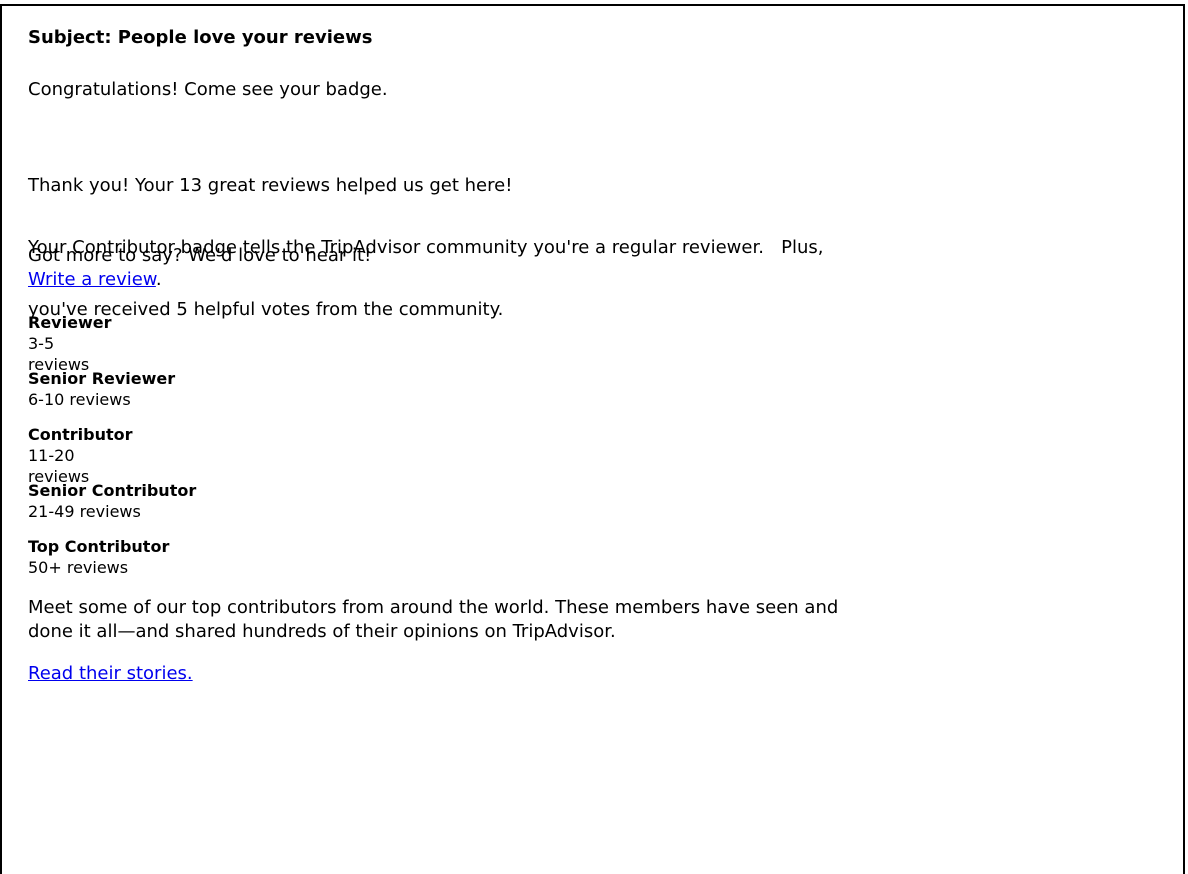  Describe the element at coordinates (99, 546) in the screenshot. I see `badge-name: Top Contributor` at that location.